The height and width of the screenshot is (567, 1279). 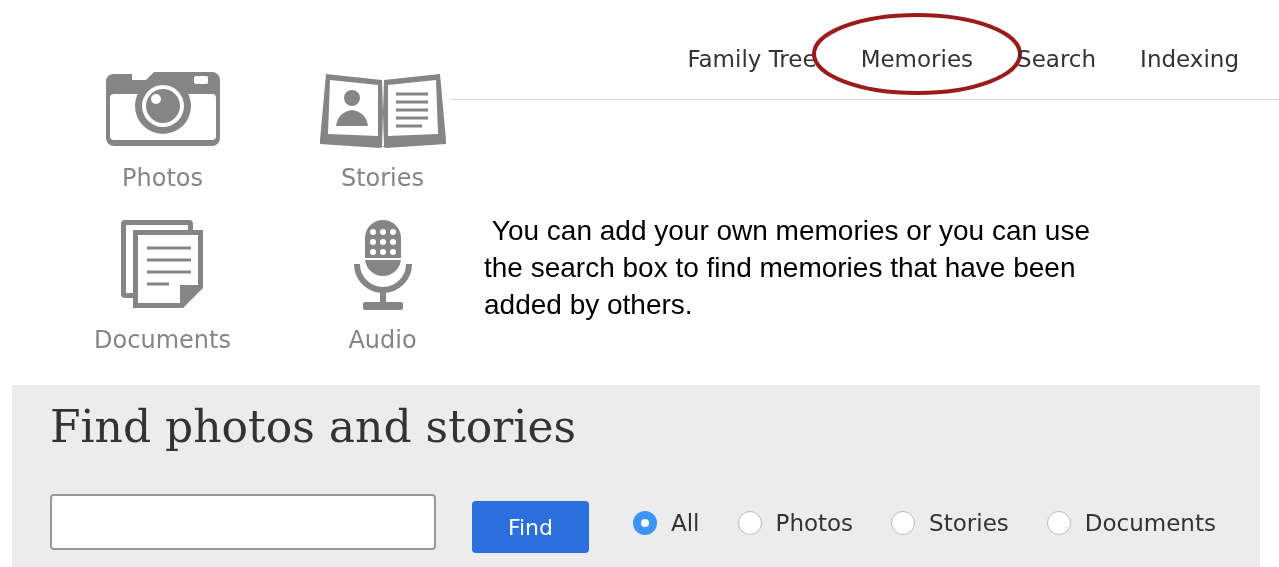 I want to click on radio-label: Stories, so click(x=969, y=523).